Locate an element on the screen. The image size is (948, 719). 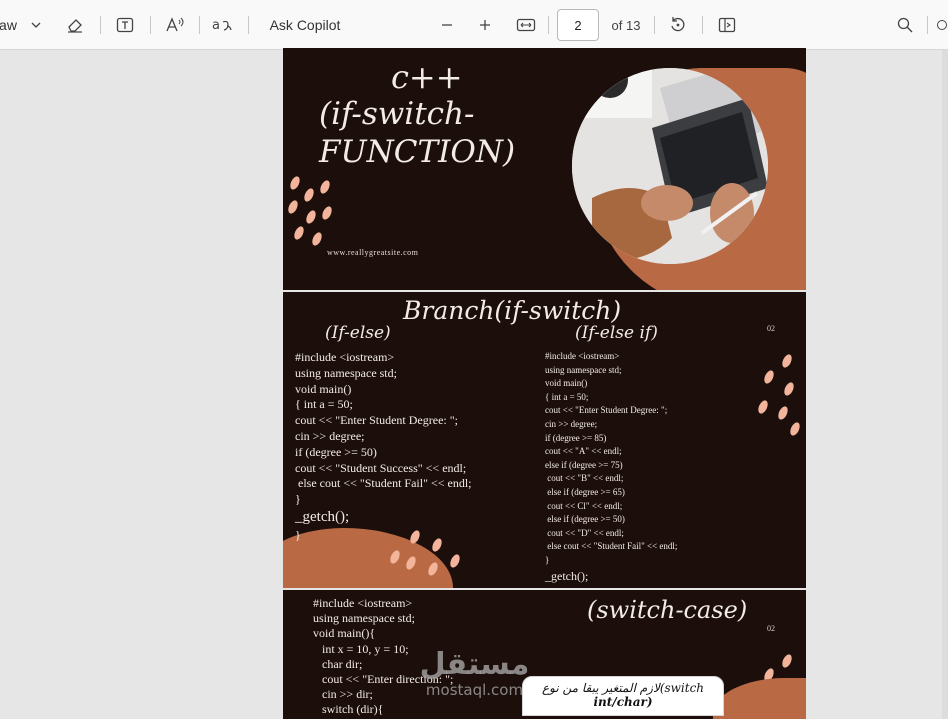
tooltip-line-2: int/char) is located at coordinates (623, 702).